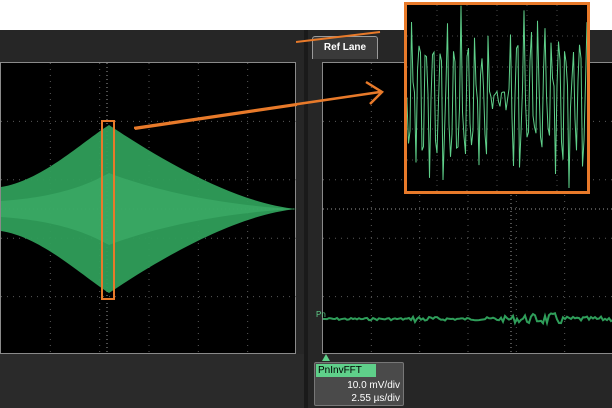 This screenshot has width=612, height=408. Describe the element at coordinates (152, 381) in the screenshot. I see `left-status-area` at that location.